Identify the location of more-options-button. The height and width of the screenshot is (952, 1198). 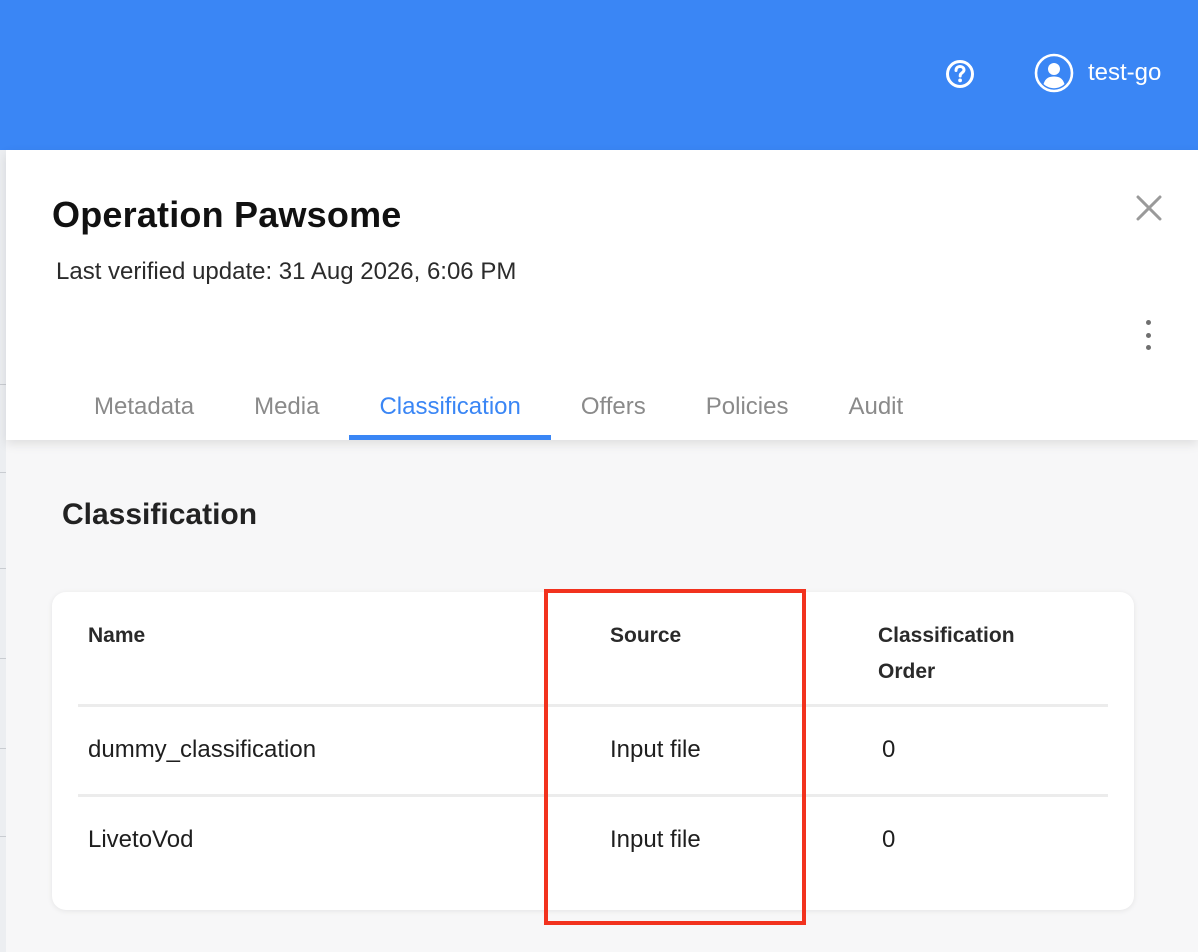
(1148, 335).